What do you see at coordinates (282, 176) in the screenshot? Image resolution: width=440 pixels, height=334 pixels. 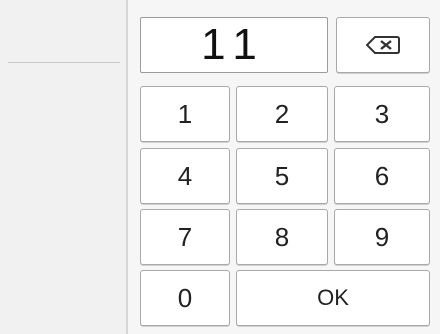 I see `key-5: 5` at bounding box center [282, 176].